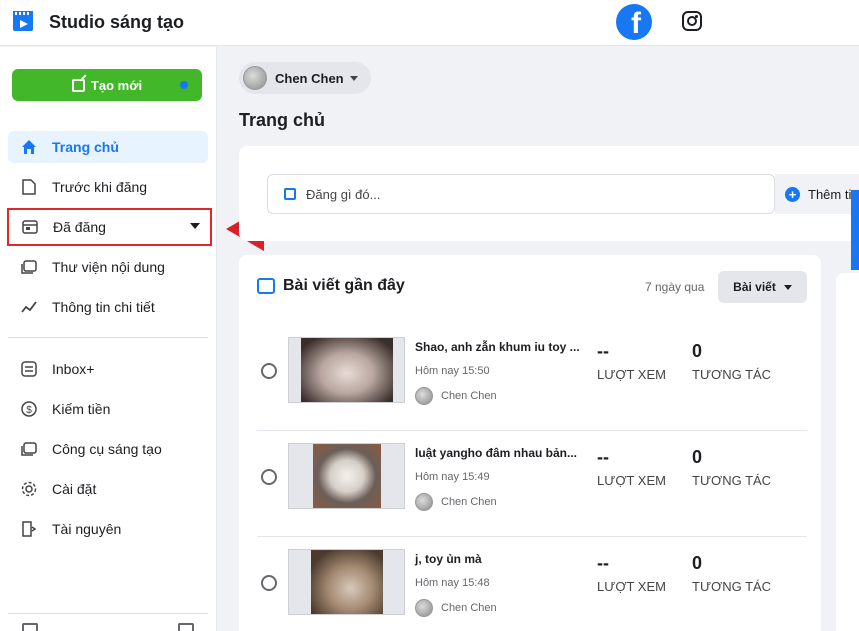 This screenshot has height=631, width=859. What do you see at coordinates (103, 307) in the screenshot?
I see `sidebar-item-label: Thông tin chi tiết` at bounding box center [103, 307].